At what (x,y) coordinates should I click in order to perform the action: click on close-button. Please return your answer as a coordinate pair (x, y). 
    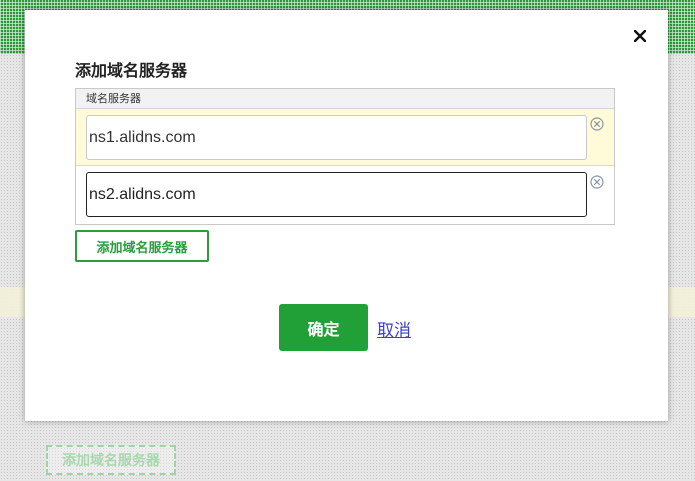
    Looking at the image, I should click on (640, 36).